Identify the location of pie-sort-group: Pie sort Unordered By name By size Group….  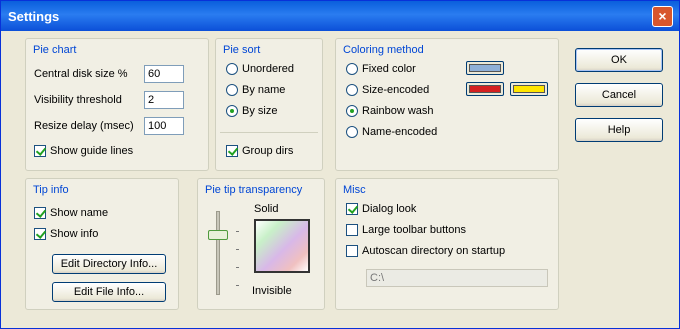
(269, 104).